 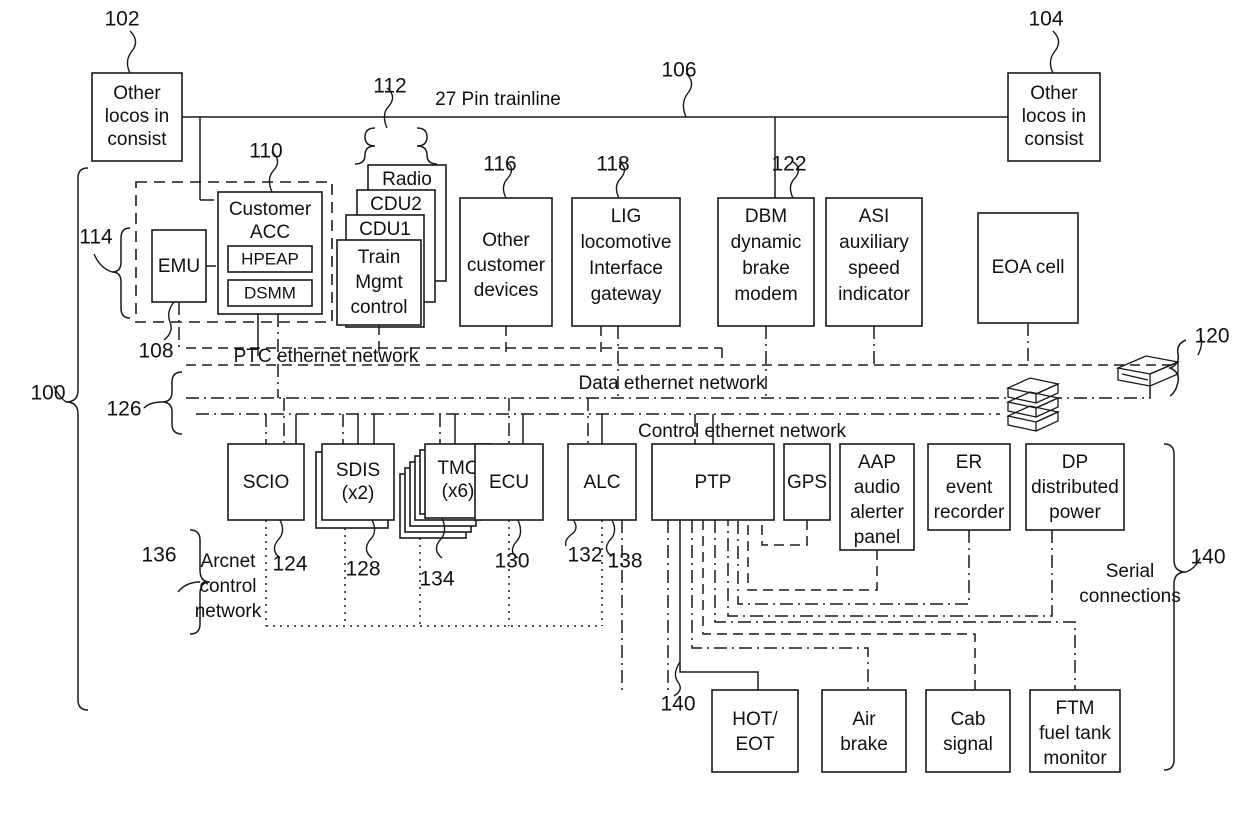 I want to click on hot-eot-line1: HOT/, so click(x=755, y=719).